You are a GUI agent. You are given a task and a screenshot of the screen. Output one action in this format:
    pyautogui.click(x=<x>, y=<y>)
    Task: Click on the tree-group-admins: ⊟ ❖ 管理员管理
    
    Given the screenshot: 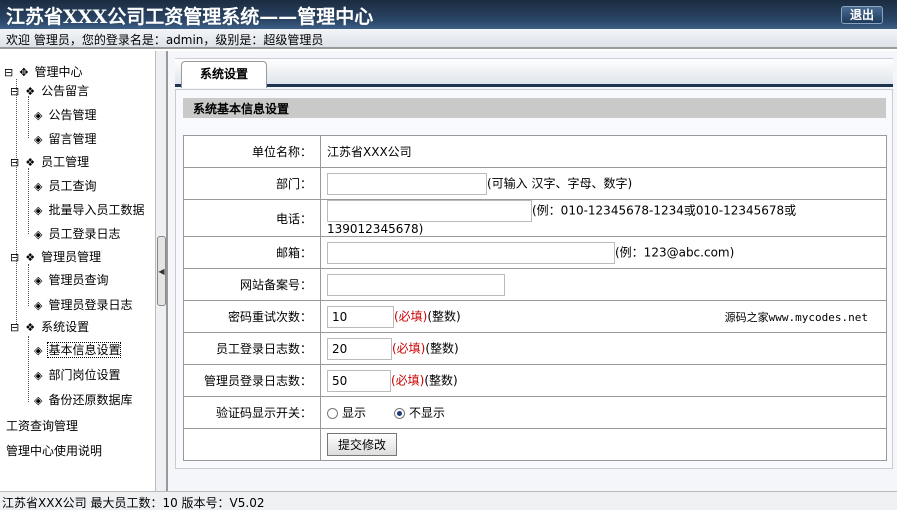 What is the action you would take?
    pyautogui.click(x=55, y=256)
    